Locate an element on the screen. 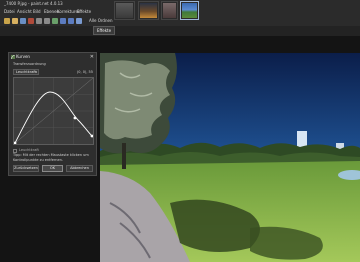 This screenshot has width=360, height=262. menu-file: Datei is located at coordinates (9, 12).